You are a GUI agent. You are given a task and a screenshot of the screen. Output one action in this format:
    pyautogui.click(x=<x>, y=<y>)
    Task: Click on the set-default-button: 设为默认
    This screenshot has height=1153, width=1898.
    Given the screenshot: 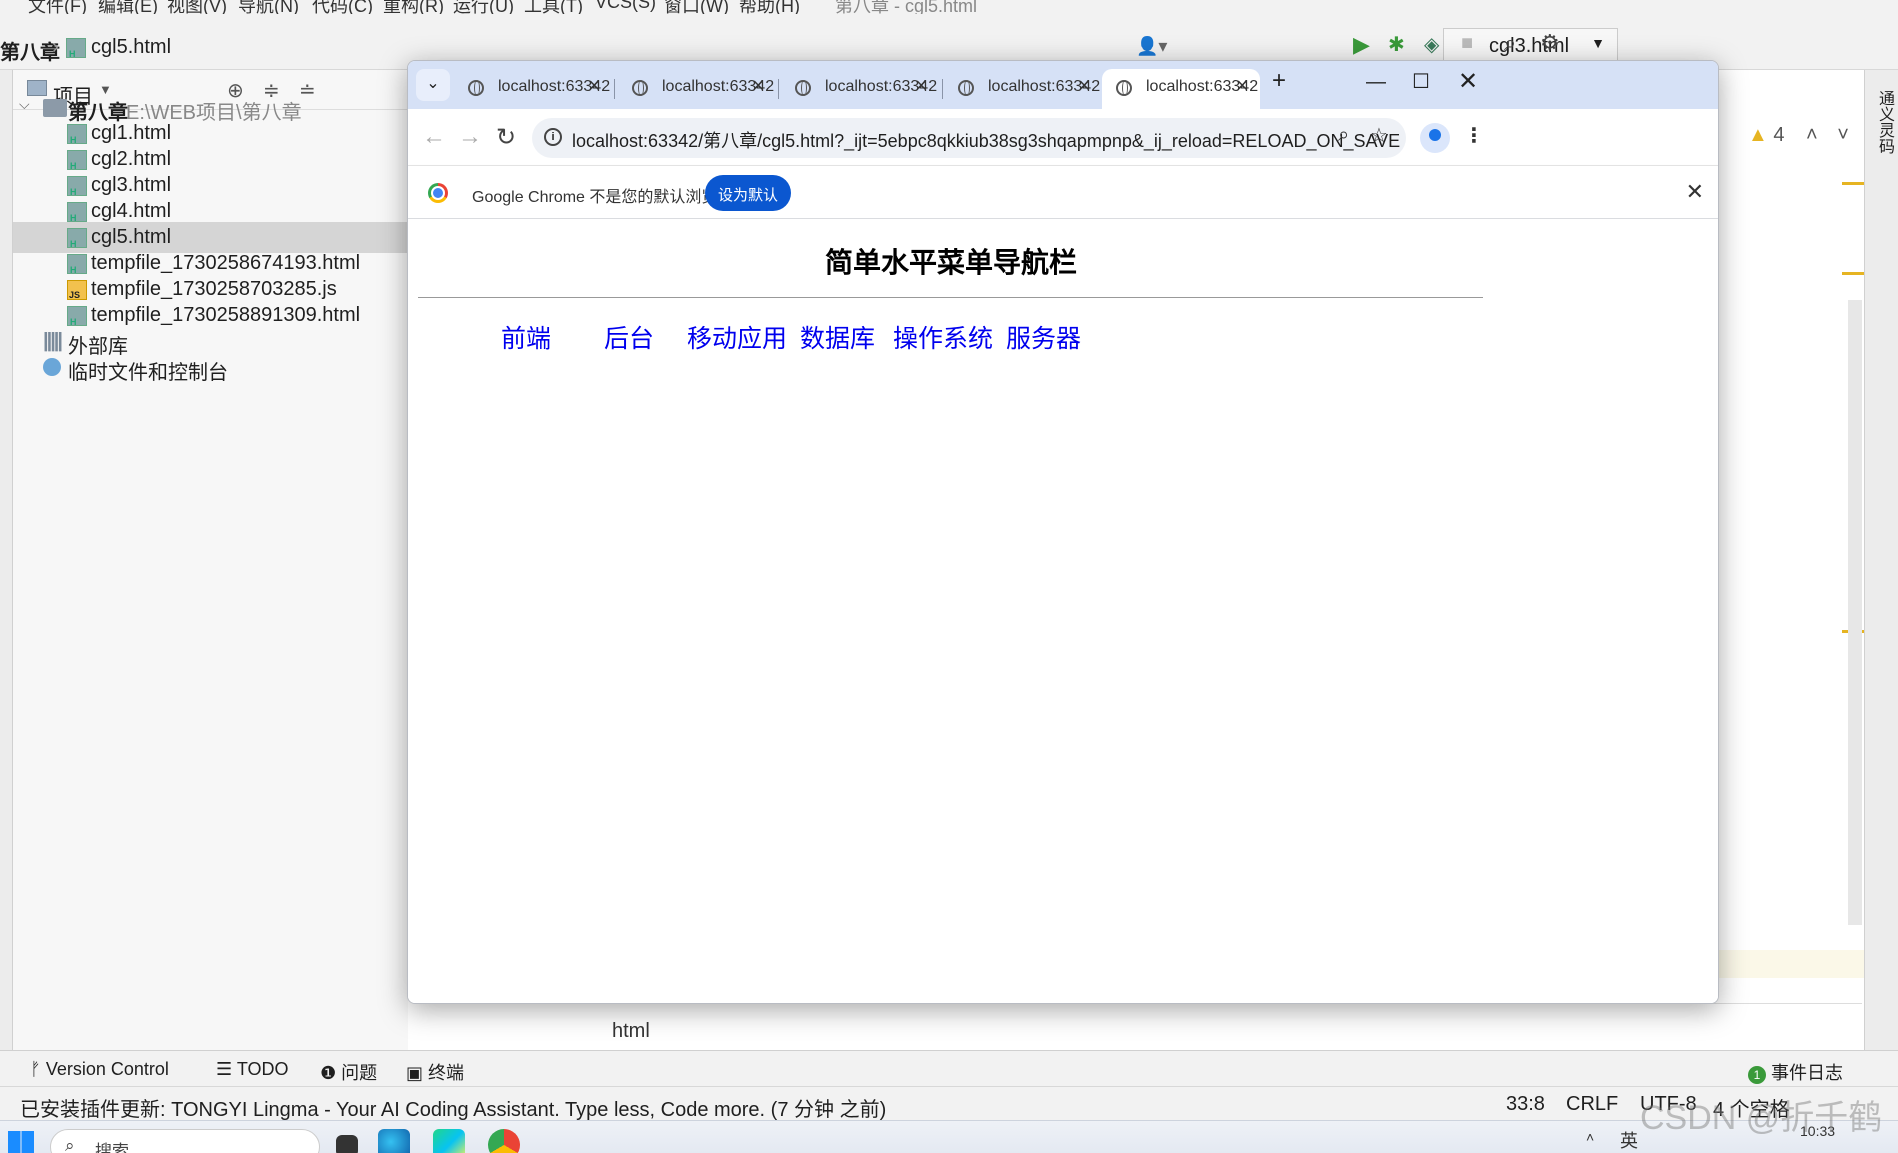 What is the action you would take?
    pyautogui.click(x=748, y=193)
    